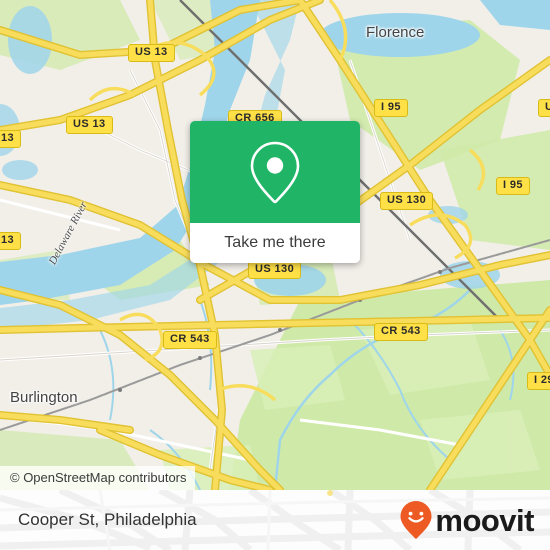 The height and width of the screenshot is (550, 550). I want to click on location-popup-card: Take me there, so click(275, 192).